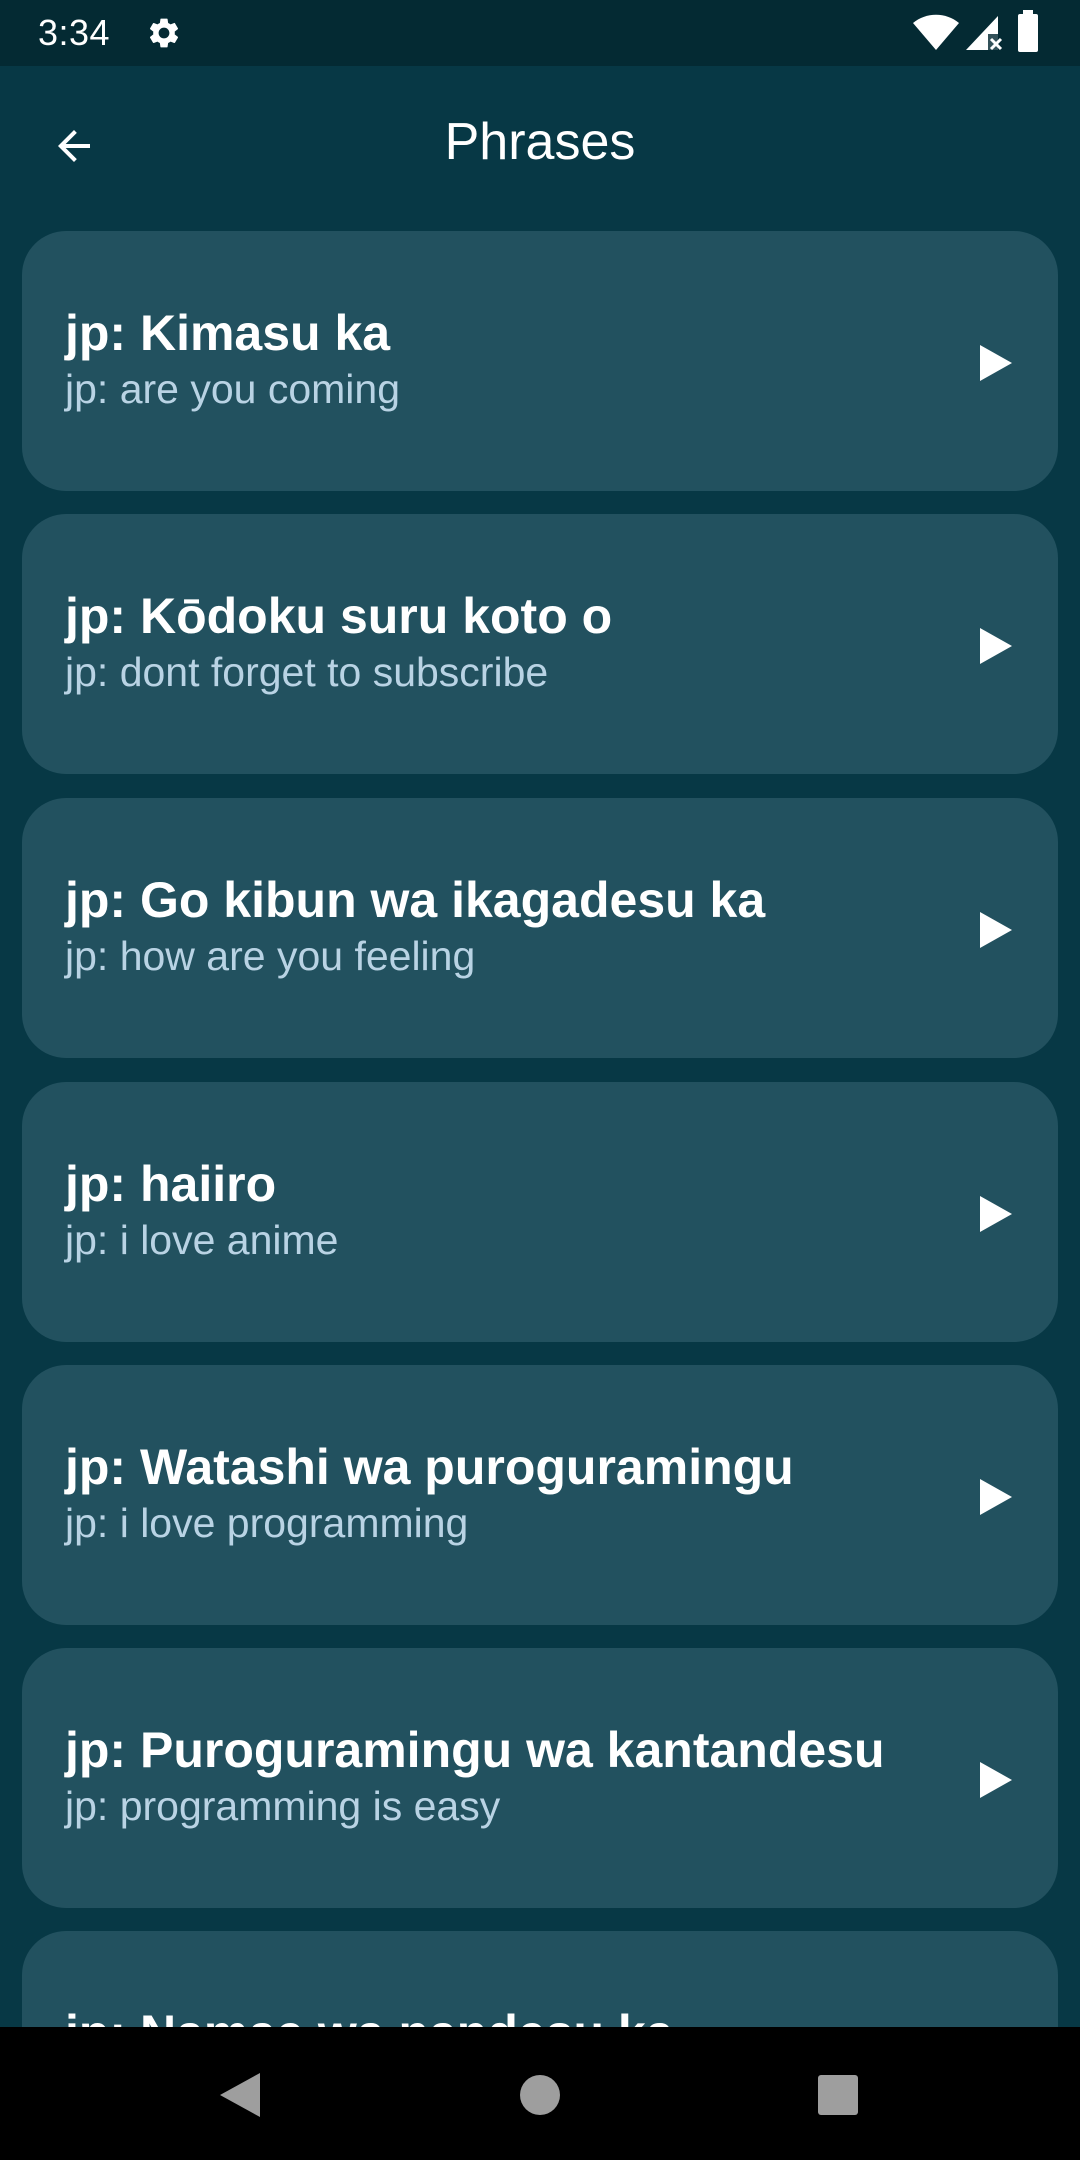 The width and height of the screenshot is (1080, 2160). I want to click on nav-home-button, so click(540, 2095).